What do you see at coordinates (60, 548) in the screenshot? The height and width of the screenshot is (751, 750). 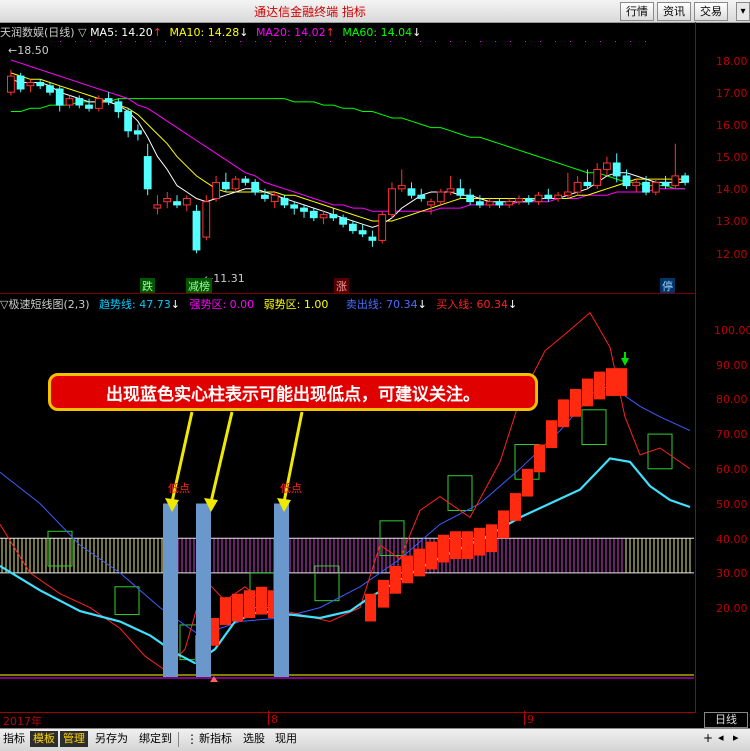 I see `signal-box` at bounding box center [60, 548].